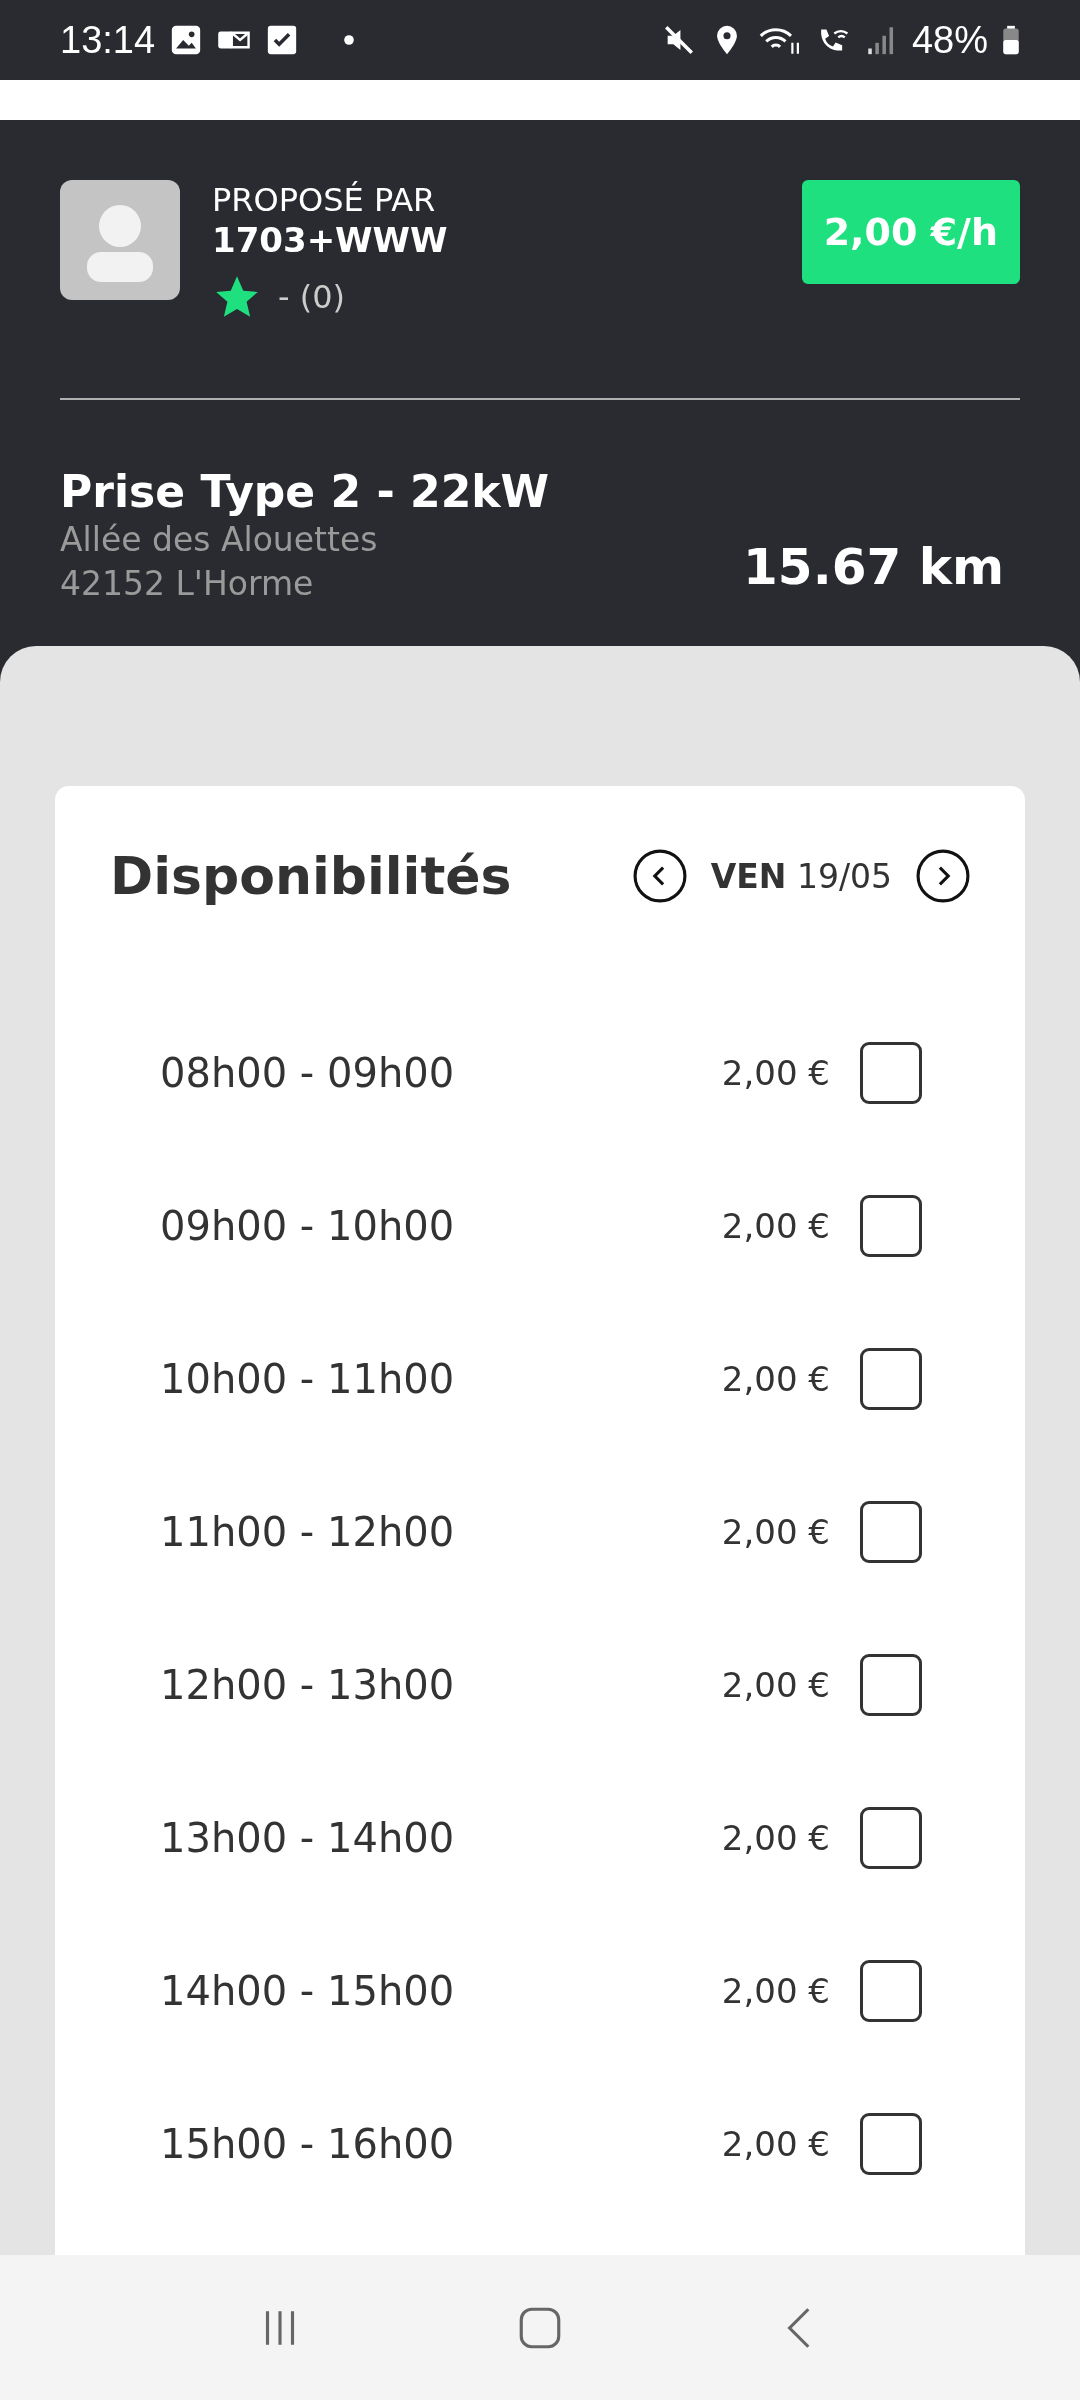  What do you see at coordinates (219, 540) in the screenshot?
I see `address-line: Allée des Alouettes` at bounding box center [219, 540].